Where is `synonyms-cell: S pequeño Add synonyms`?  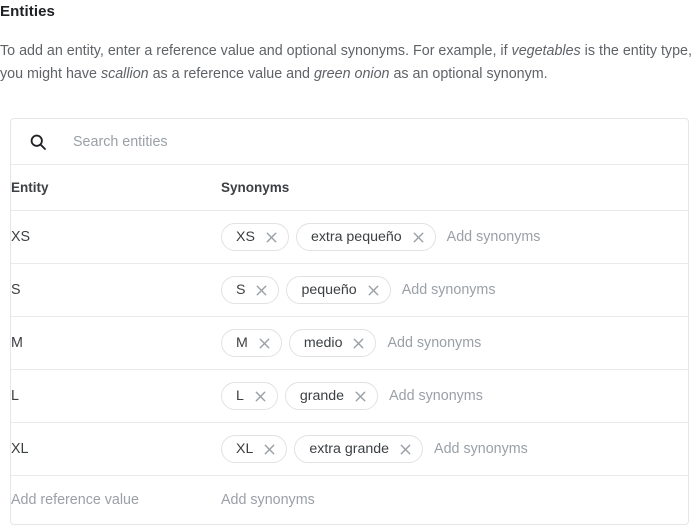 synonyms-cell: S pequeño Add synonyms is located at coordinates (454, 290).